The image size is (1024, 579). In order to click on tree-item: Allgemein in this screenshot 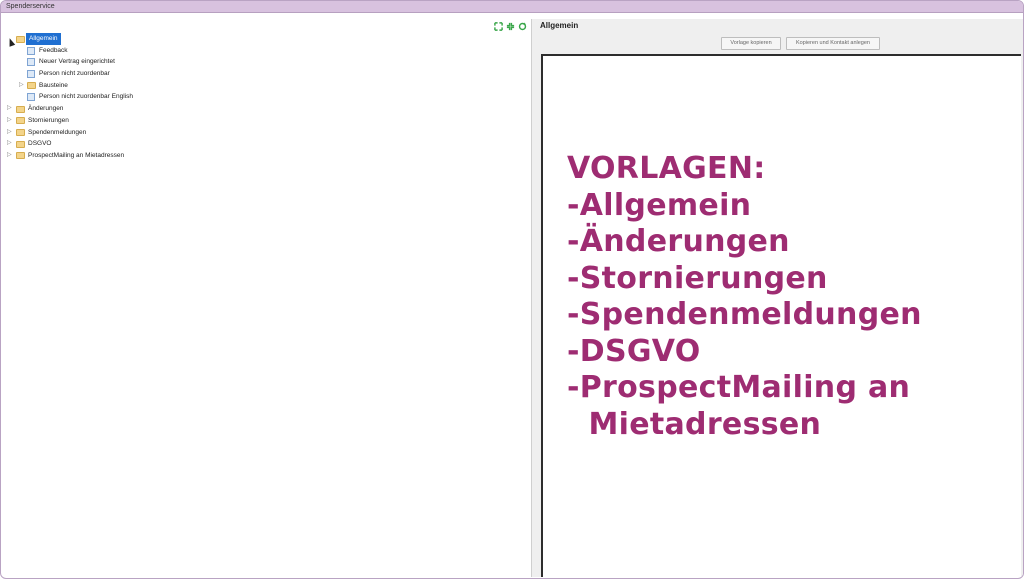, I will do `click(267, 39)`.